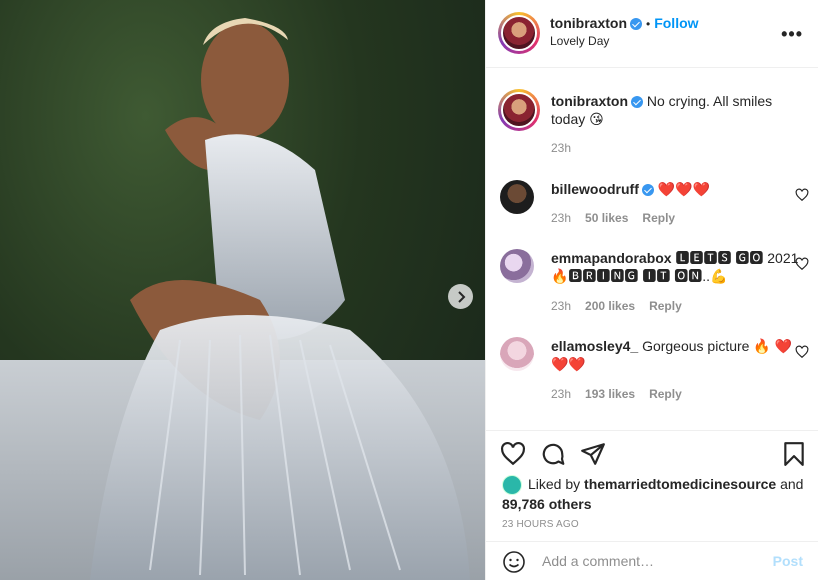 The height and width of the screenshot is (580, 818). I want to click on comment-username: tonibraxton, so click(589, 101).